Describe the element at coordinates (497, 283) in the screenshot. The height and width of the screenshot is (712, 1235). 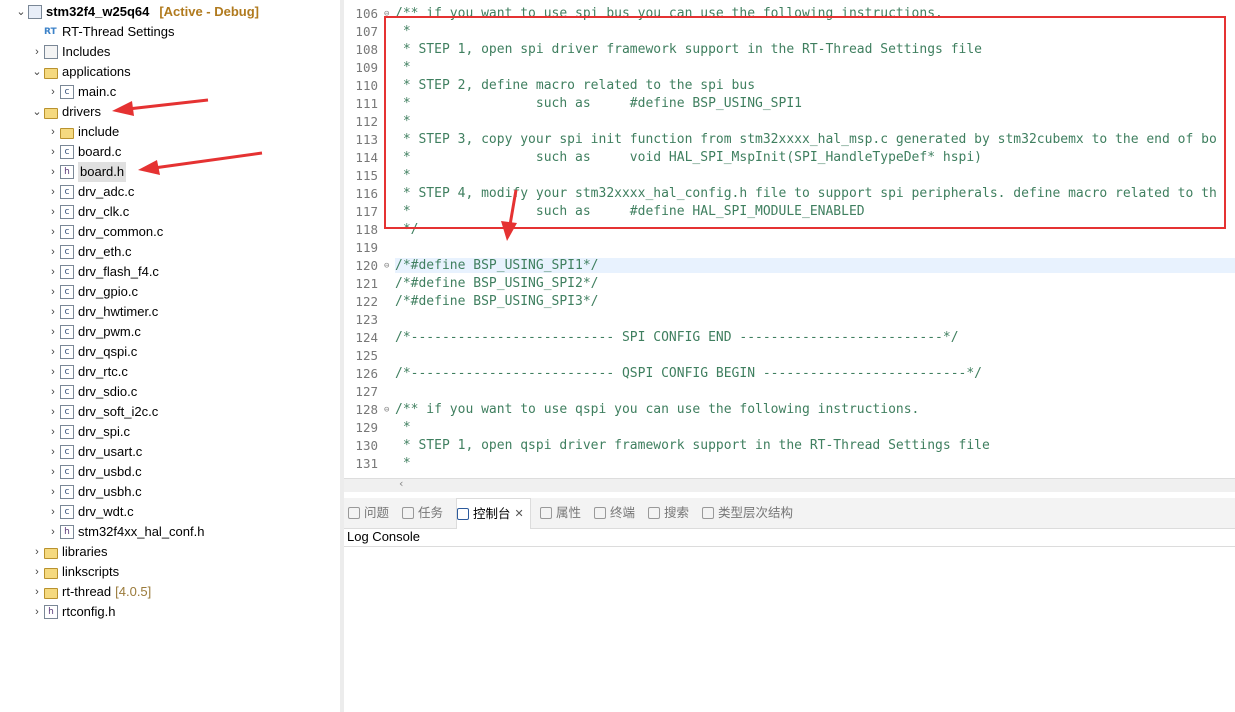
I see `code-line: /*#define BSP_USING_SPI2*/` at that location.